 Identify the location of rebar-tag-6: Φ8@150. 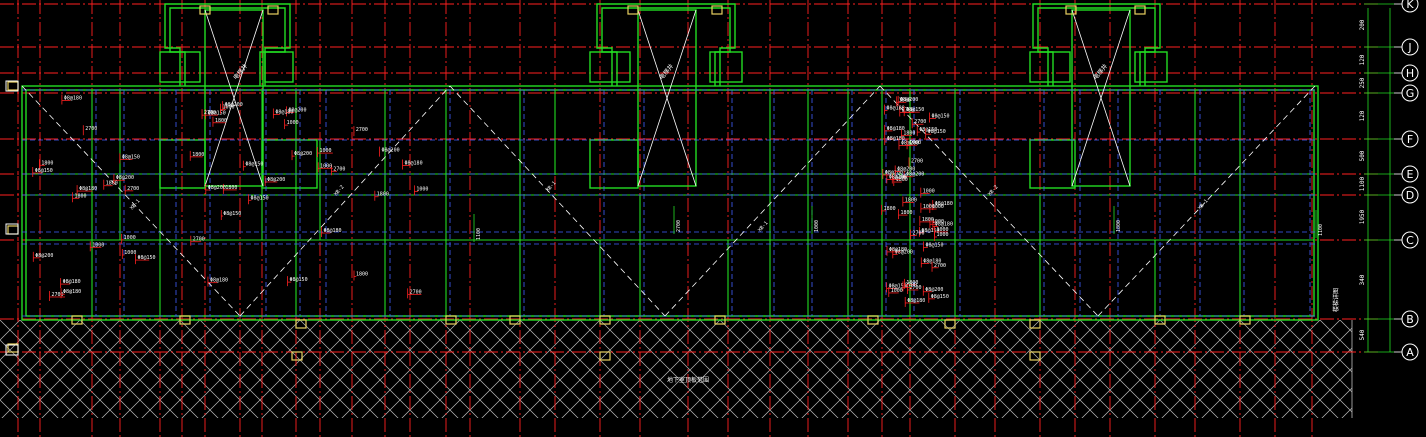
(260, 198).